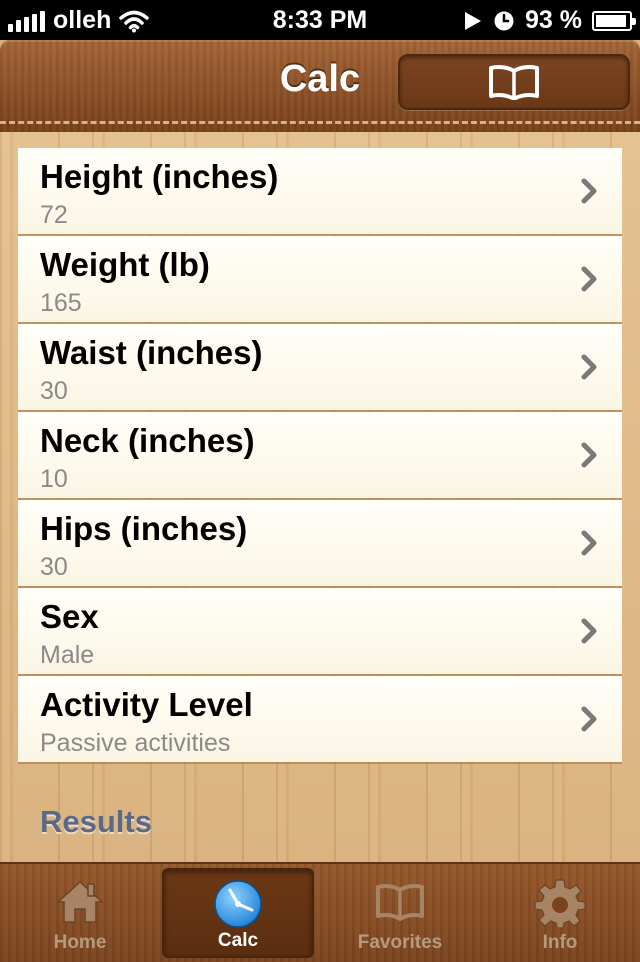 The width and height of the screenshot is (640, 962). Describe the element at coordinates (61, 303) in the screenshot. I see `list-item-value: 165` at that location.